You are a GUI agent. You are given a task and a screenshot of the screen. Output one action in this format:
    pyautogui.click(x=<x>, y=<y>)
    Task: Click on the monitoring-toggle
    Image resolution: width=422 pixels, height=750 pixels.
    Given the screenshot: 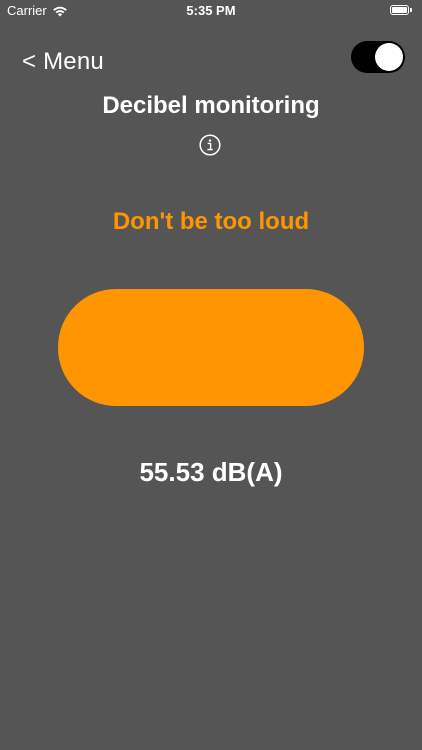 What is the action you would take?
    pyautogui.click(x=378, y=57)
    